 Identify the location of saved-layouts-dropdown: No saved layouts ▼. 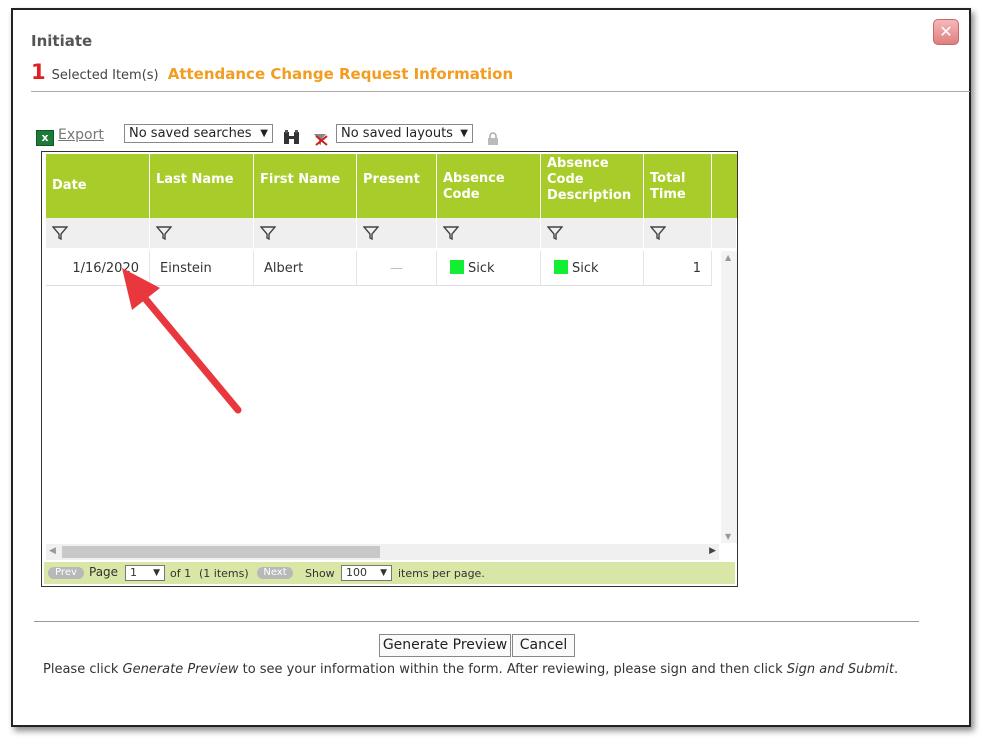
(404, 133).